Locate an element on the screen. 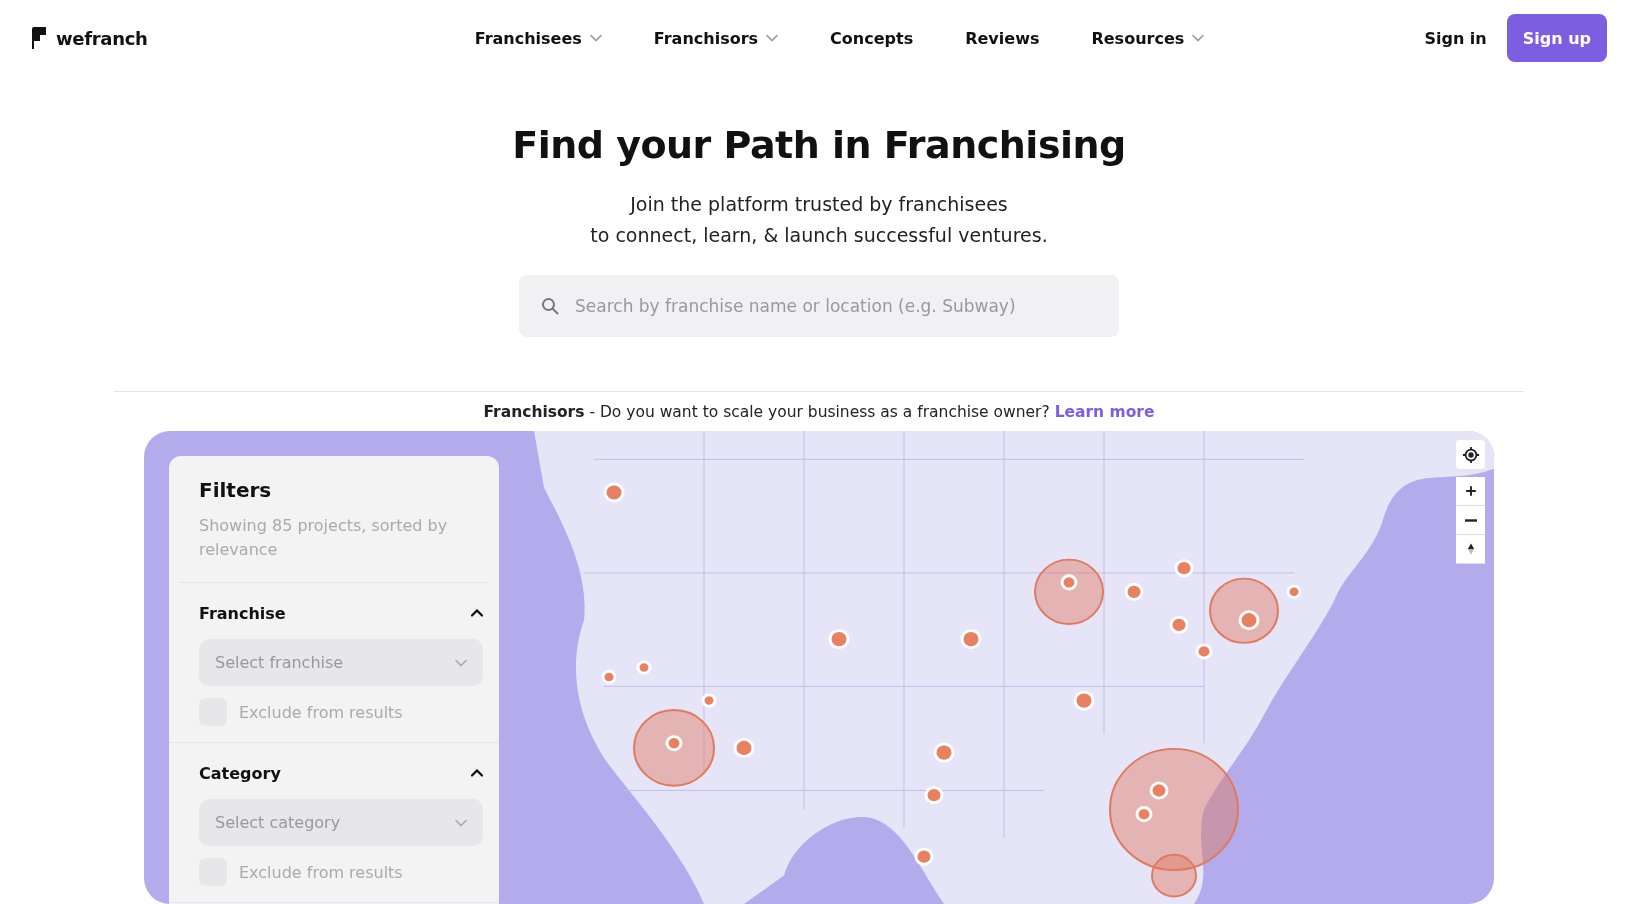  logo-text: wefranch is located at coordinates (102, 38).